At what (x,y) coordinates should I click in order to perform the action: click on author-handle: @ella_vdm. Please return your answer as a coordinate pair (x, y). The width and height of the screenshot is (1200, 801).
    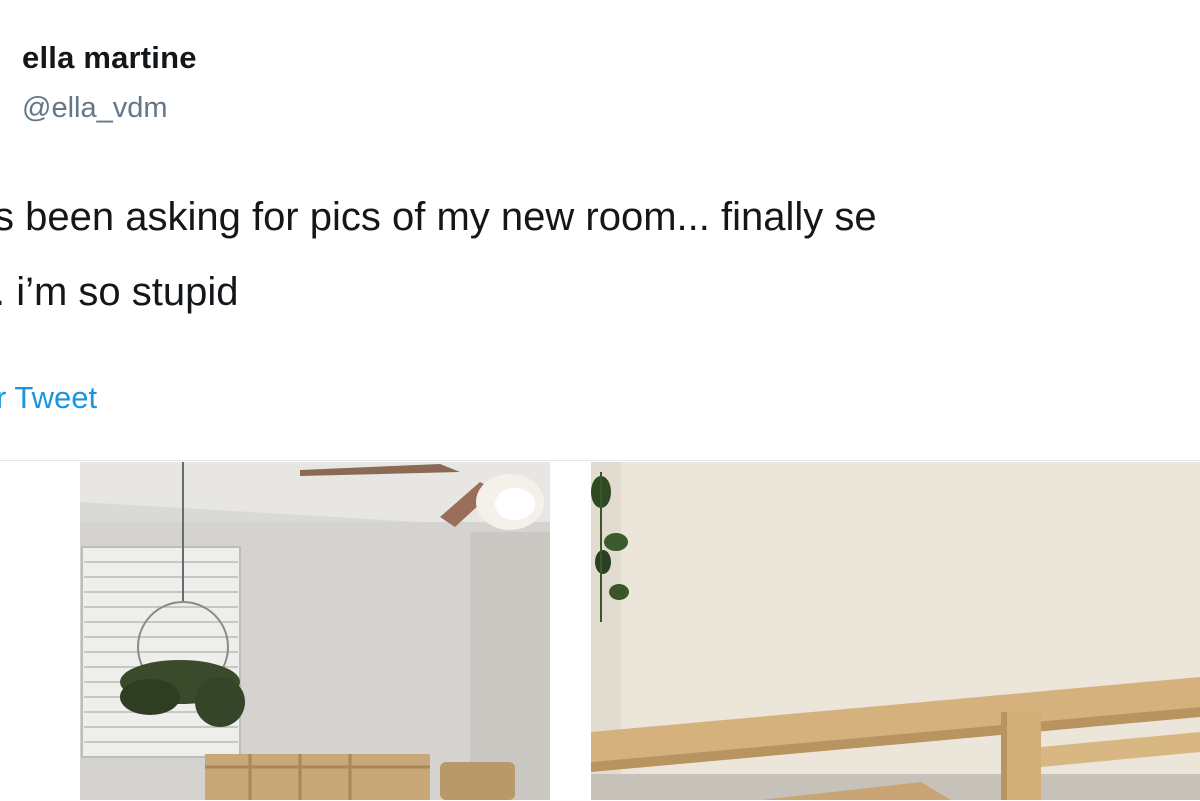
    Looking at the image, I should click on (95, 108).